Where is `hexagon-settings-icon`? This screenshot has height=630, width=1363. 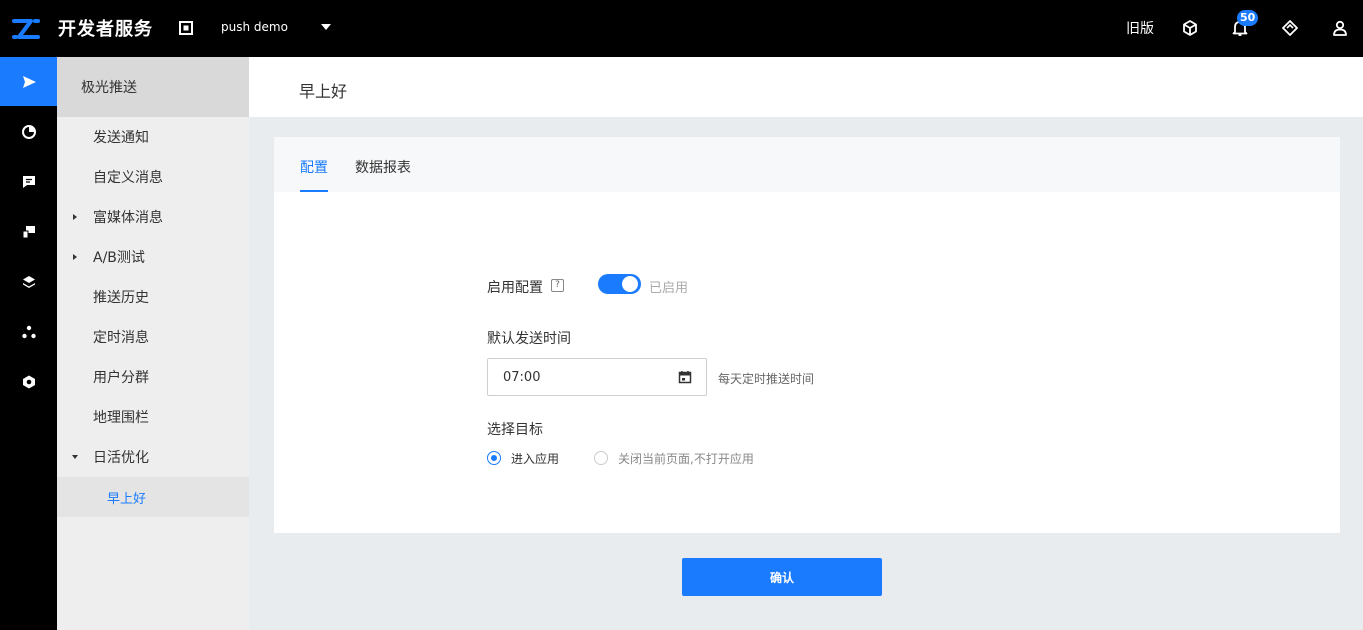
hexagon-settings-icon is located at coordinates (28, 381).